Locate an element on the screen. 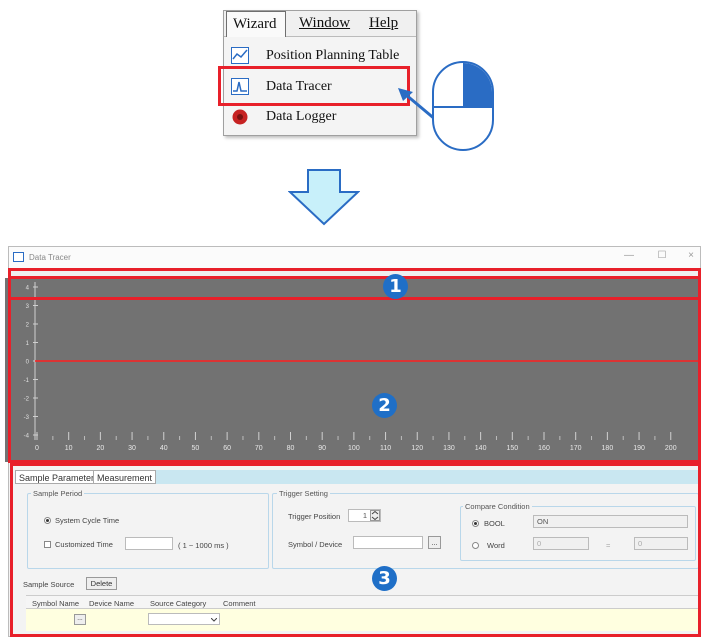 Image resolution: width=701 pixels, height=637 pixels. down-arrow-icon is located at coordinates (324, 197).